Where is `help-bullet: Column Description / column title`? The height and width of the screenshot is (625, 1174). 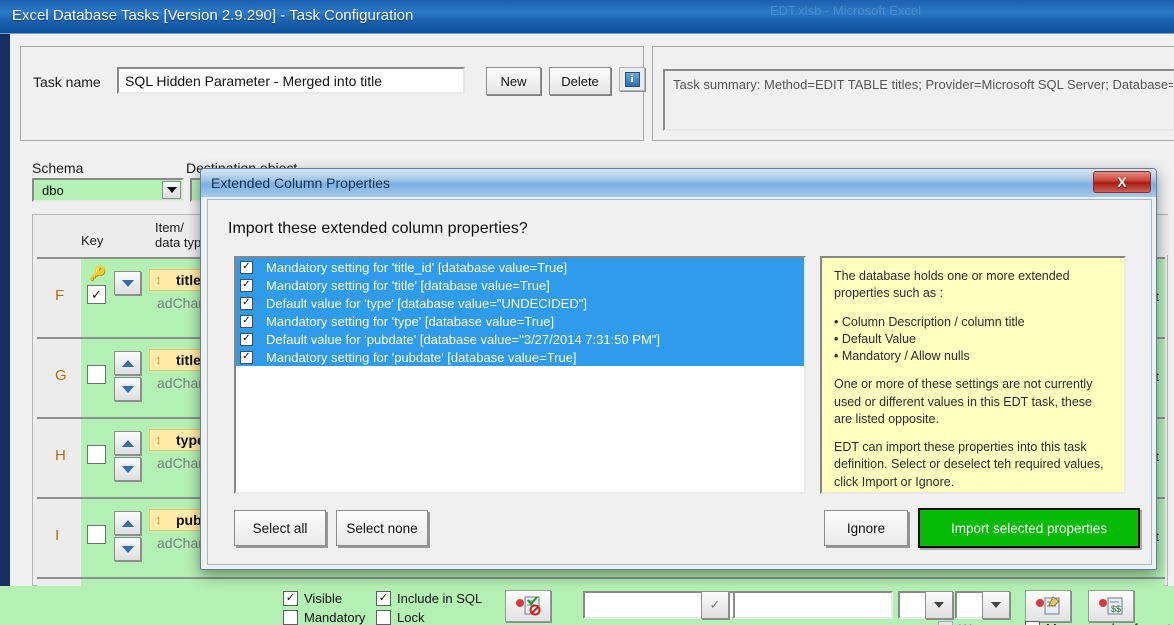 help-bullet: Column Description / column title is located at coordinates (973, 322).